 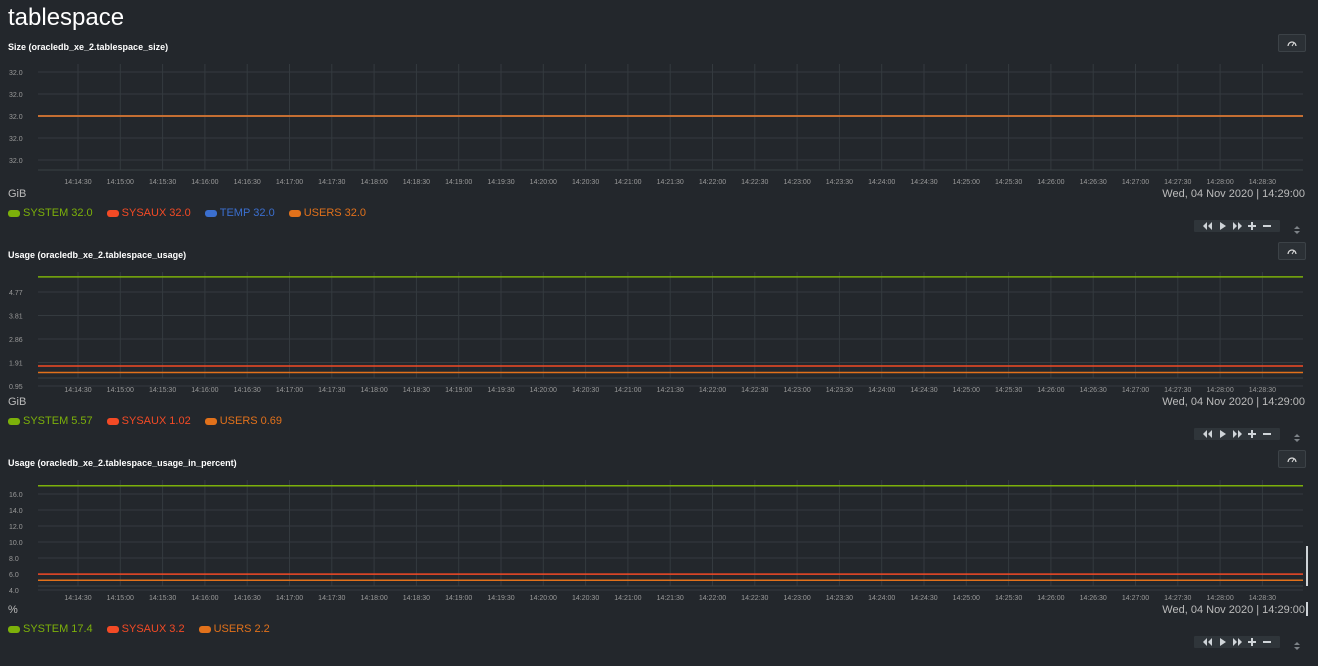 What do you see at coordinates (500, 390) in the screenshot?
I see `x-tick-label: 14:19:30` at bounding box center [500, 390].